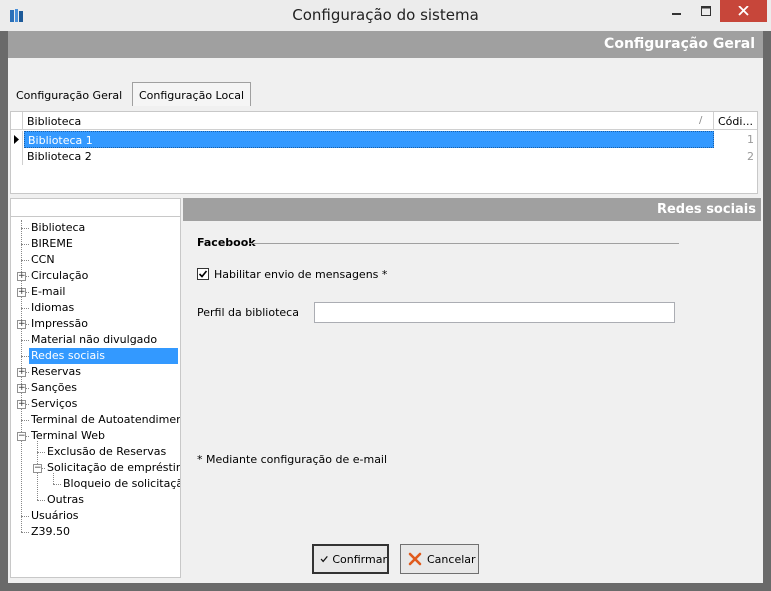 The image size is (771, 591). I want to click on tree-item: Exclusão de Reservas, so click(95, 452).